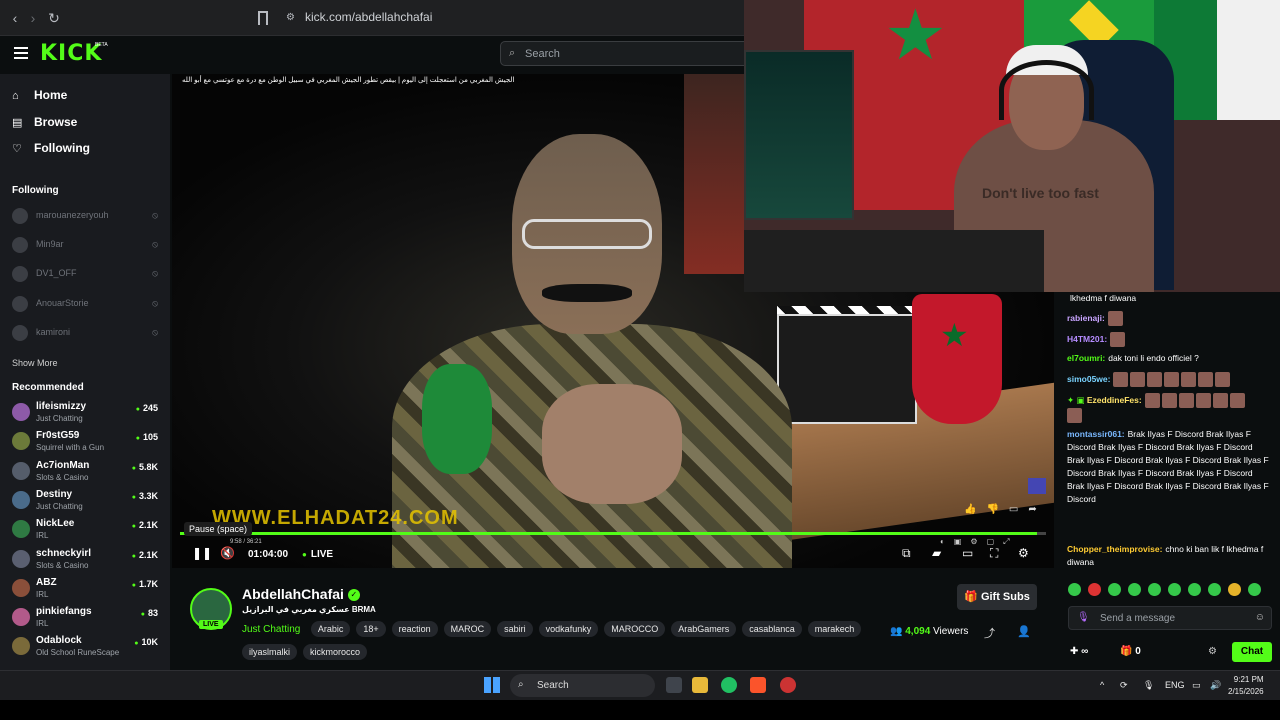 This screenshot has height=720, width=1280. What do you see at coordinates (992, 509) in the screenshot?
I see `dislike-icon: 👎` at bounding box center [992, 509].